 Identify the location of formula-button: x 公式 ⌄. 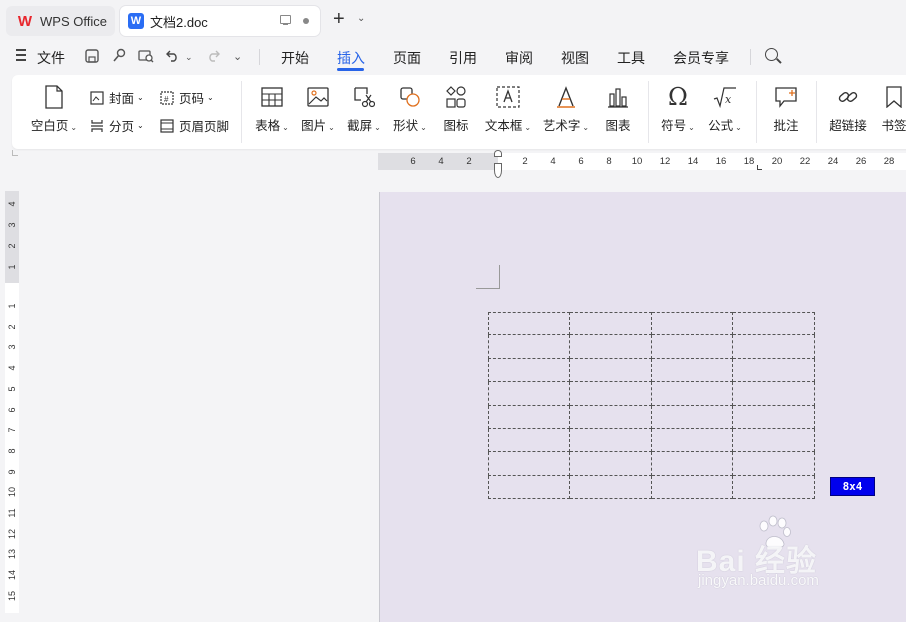
(725, 109).